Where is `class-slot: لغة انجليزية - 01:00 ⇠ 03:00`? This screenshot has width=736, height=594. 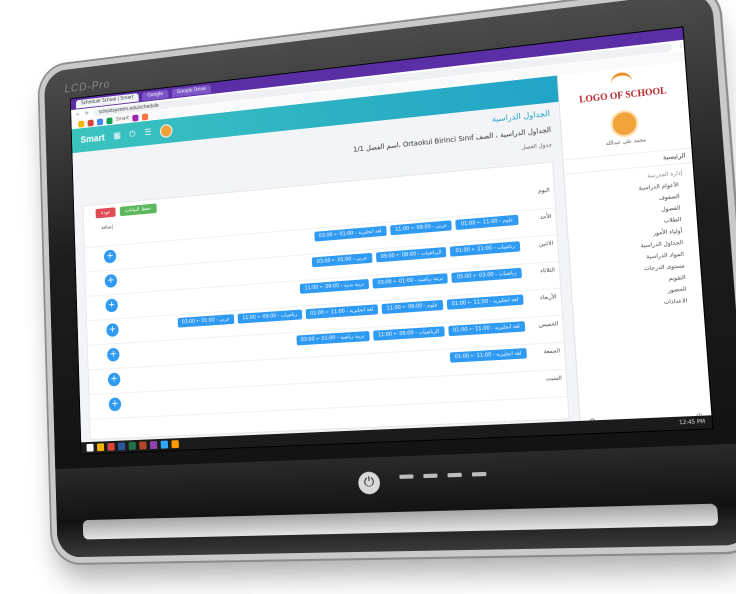
class-slot: لغة انجليزية - 01:00 ⇠ 03:00 is located at coordinates (350, 233).